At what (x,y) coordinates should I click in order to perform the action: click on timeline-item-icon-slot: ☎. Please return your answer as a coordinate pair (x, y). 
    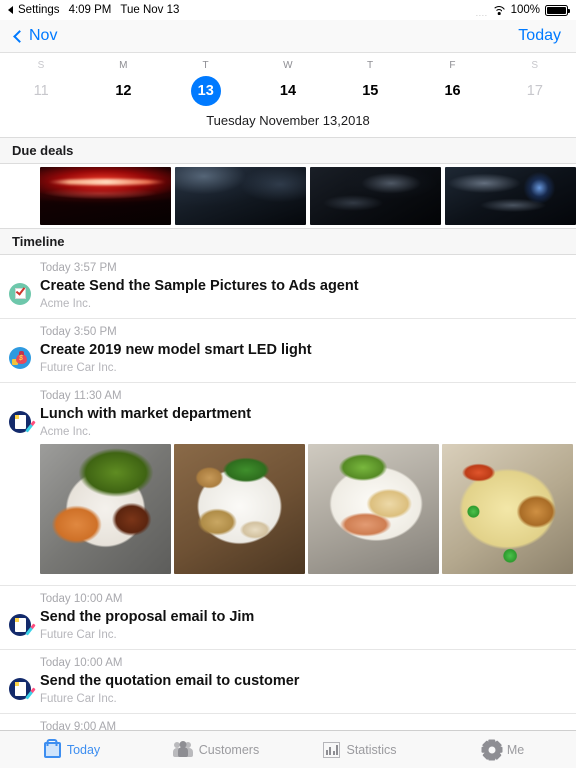
    Looking at the image, I should click on (20, 725).